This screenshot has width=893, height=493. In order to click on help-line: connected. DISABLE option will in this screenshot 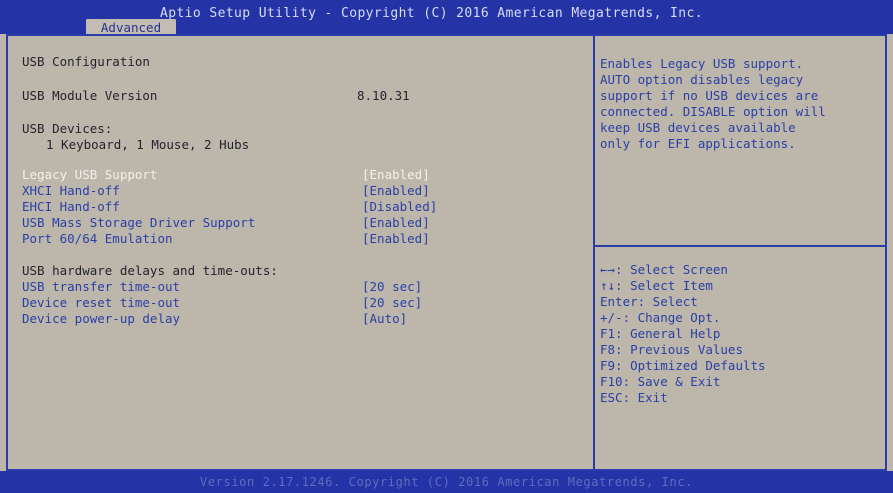, I will do `click(713, 111)`.